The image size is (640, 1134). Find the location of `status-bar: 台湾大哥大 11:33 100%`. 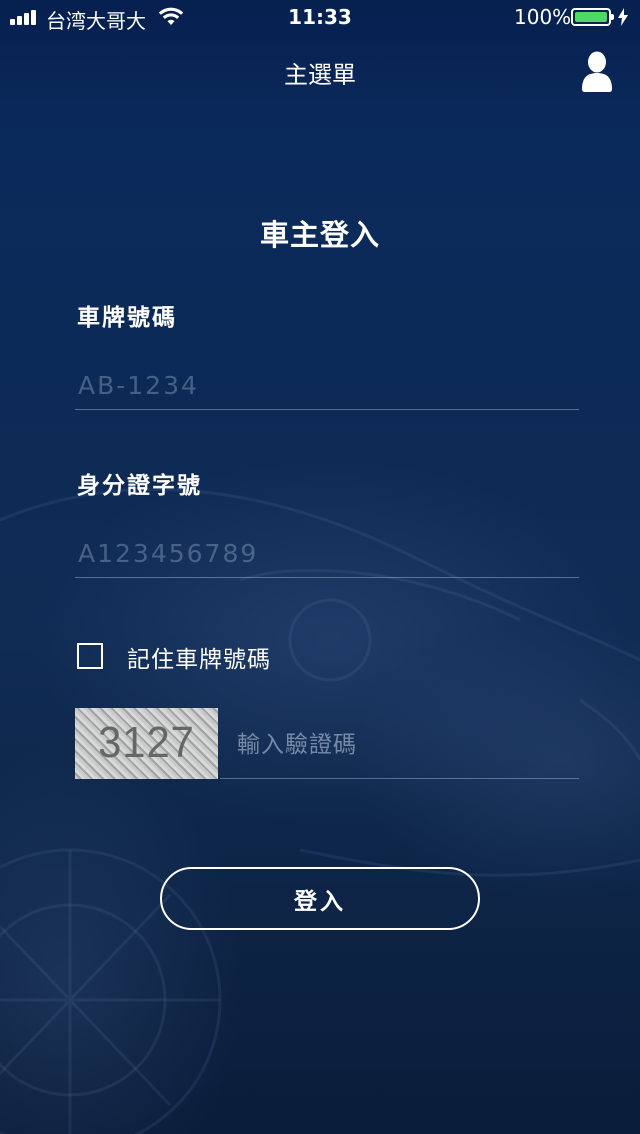

status-bar: 台湾大哥大 11:33 100% is located at coordinates (320, 18).